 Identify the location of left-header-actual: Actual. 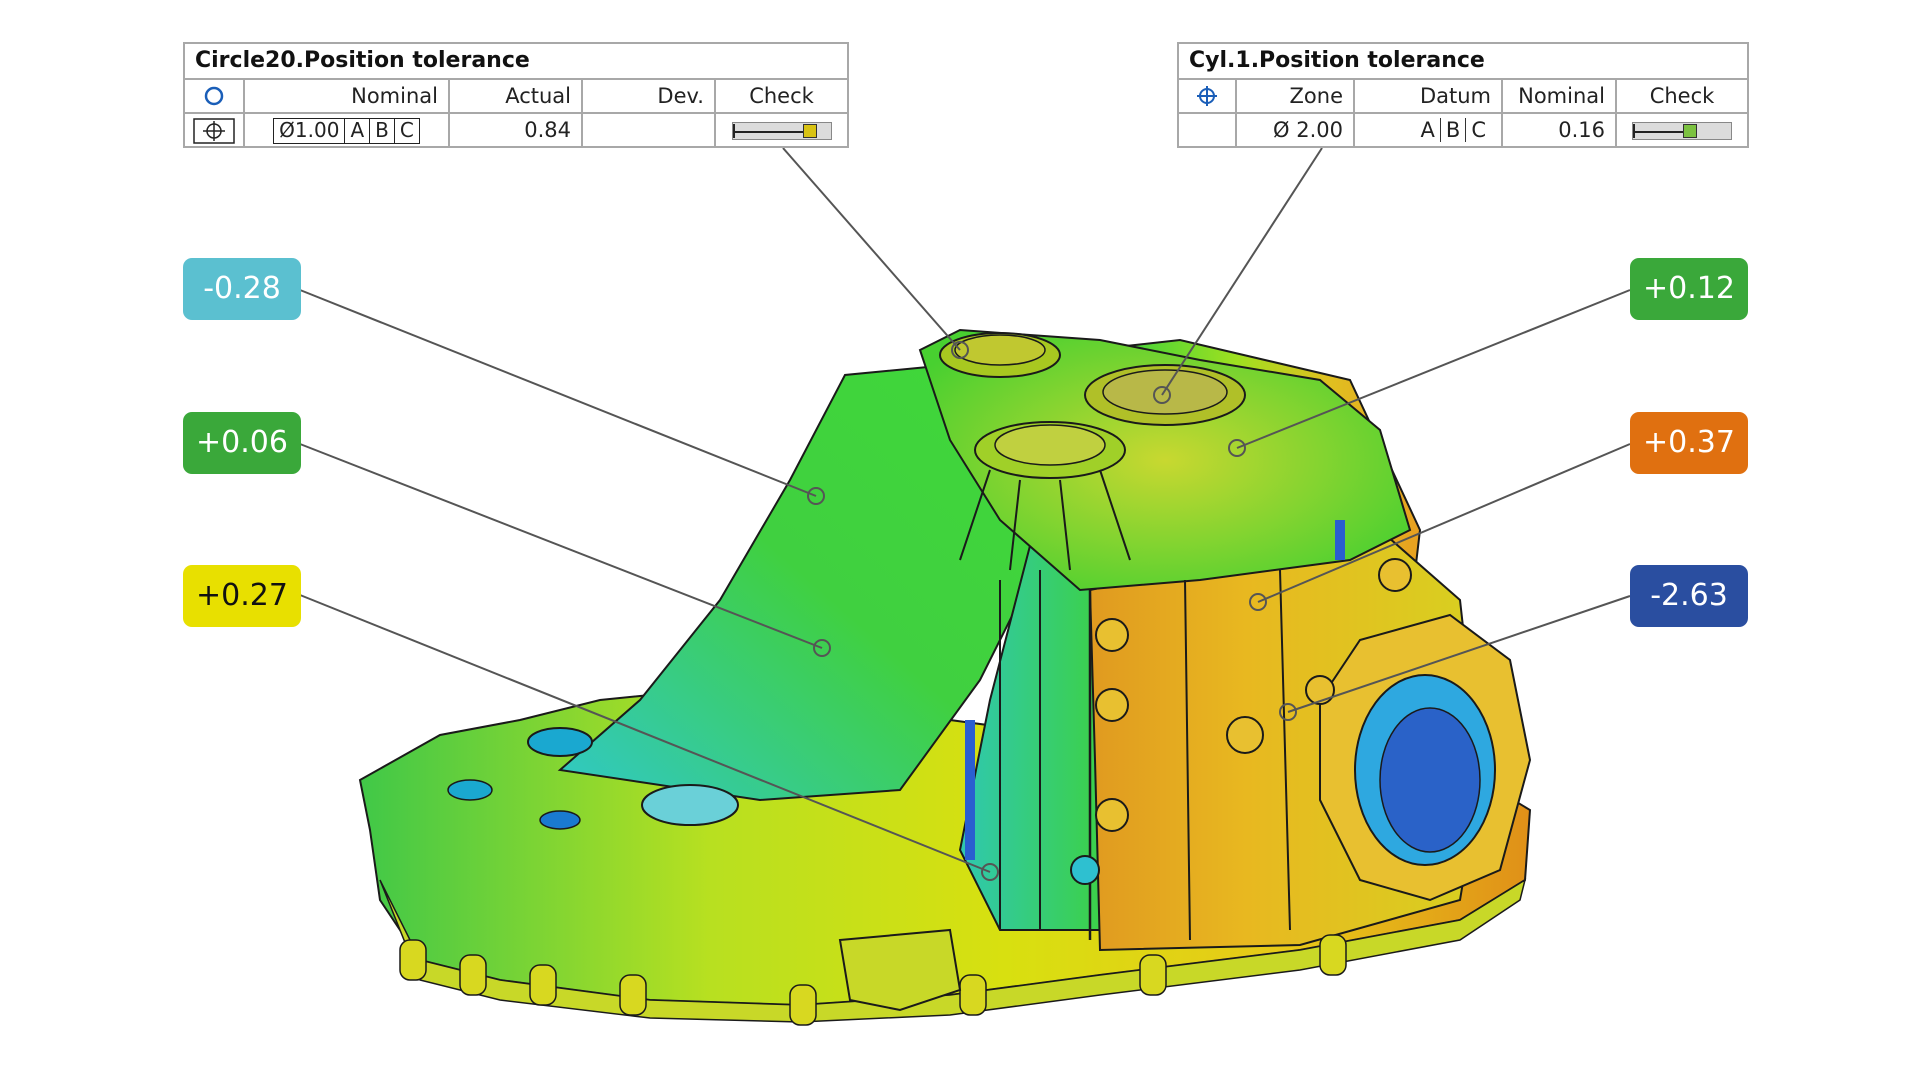
(516, 96).